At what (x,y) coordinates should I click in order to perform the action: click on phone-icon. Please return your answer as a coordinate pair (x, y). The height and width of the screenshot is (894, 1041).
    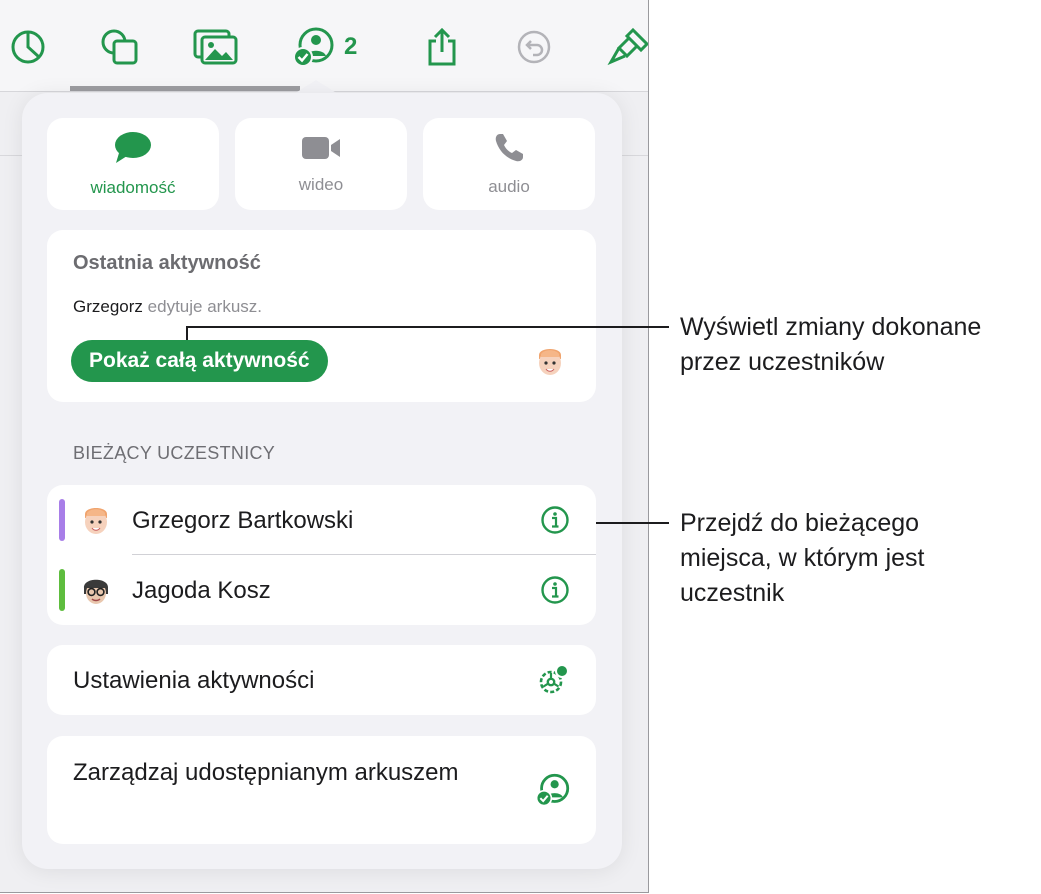
    Looking at the image, I should click on (509, 150).